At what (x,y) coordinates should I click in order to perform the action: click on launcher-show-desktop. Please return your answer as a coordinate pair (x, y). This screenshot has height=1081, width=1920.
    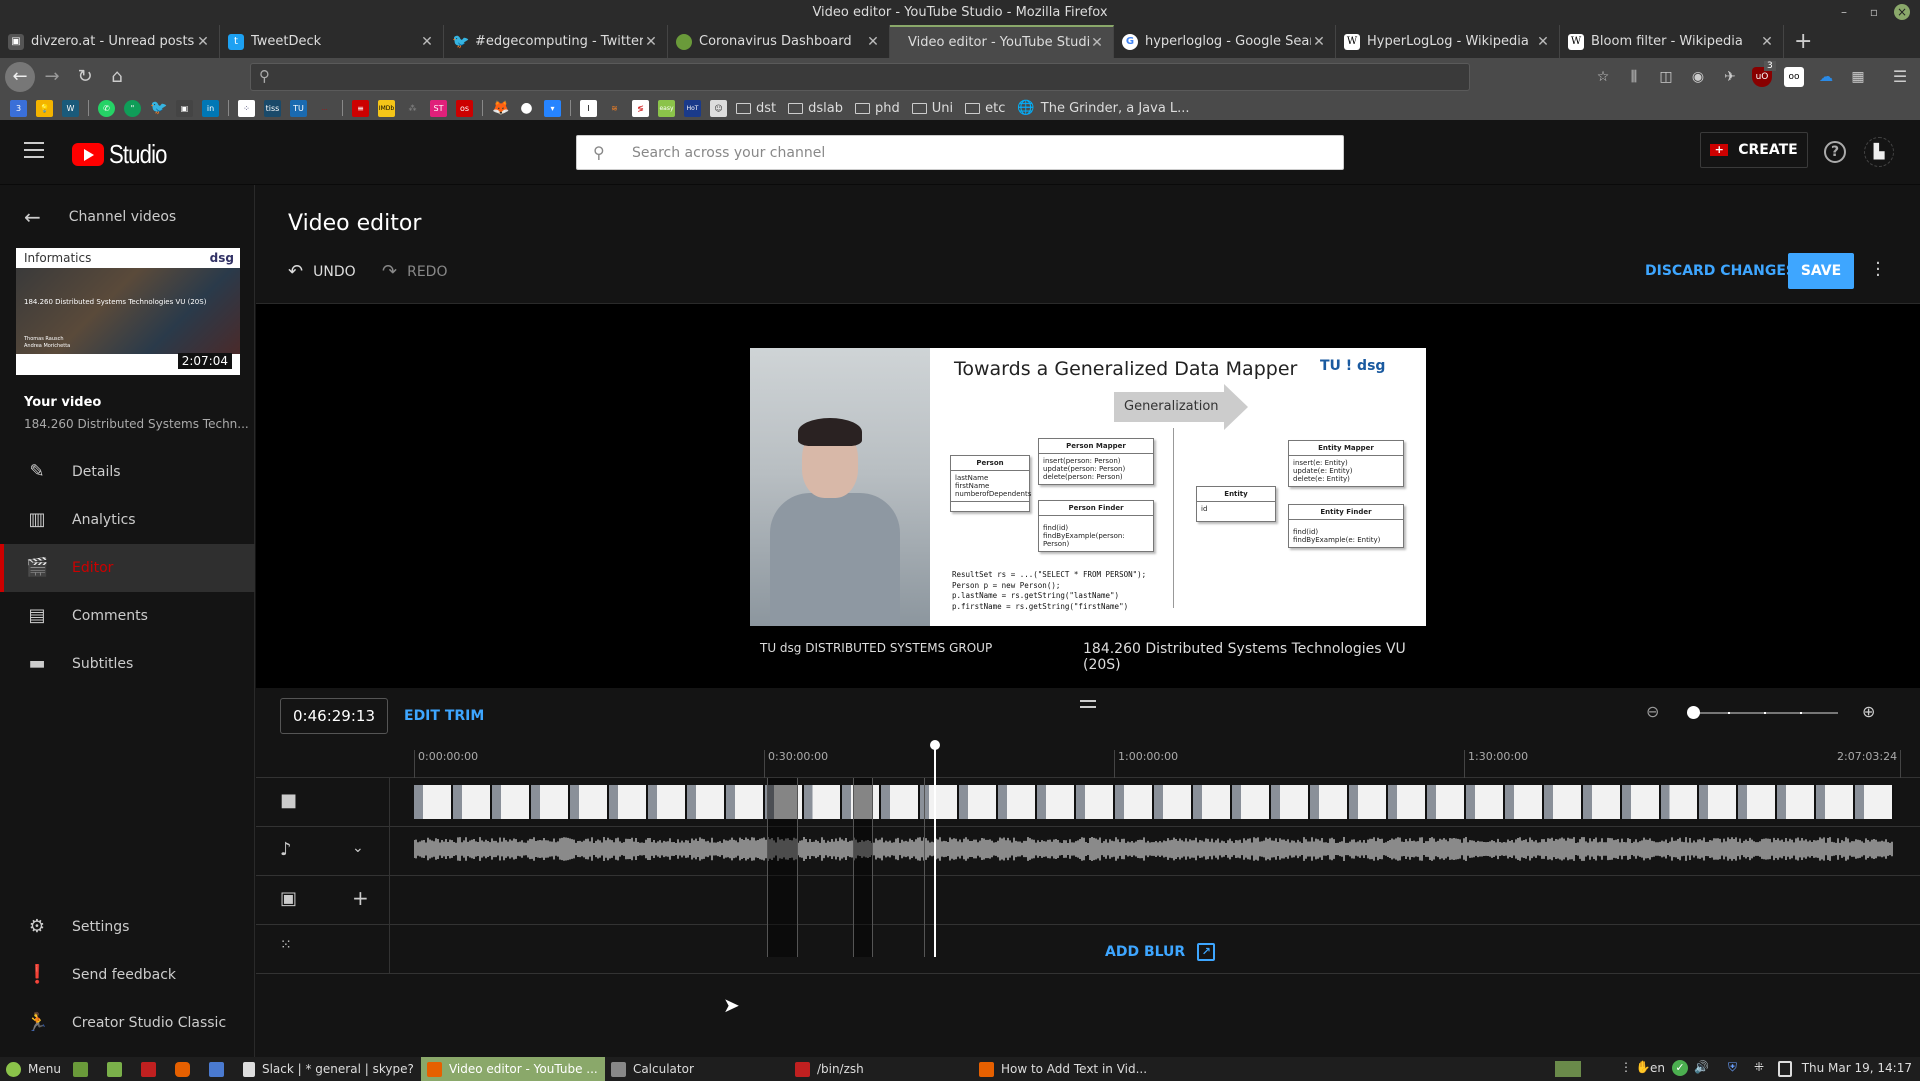
    Looking at the image, I should click on (84, 1069).